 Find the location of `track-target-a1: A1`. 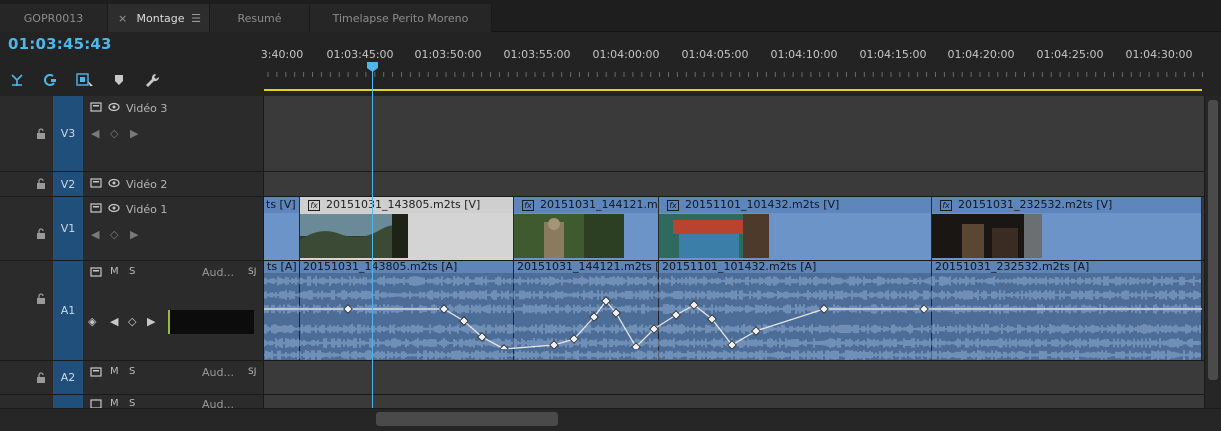

track-target-a1: A1 is located at coordinates (68, 310).